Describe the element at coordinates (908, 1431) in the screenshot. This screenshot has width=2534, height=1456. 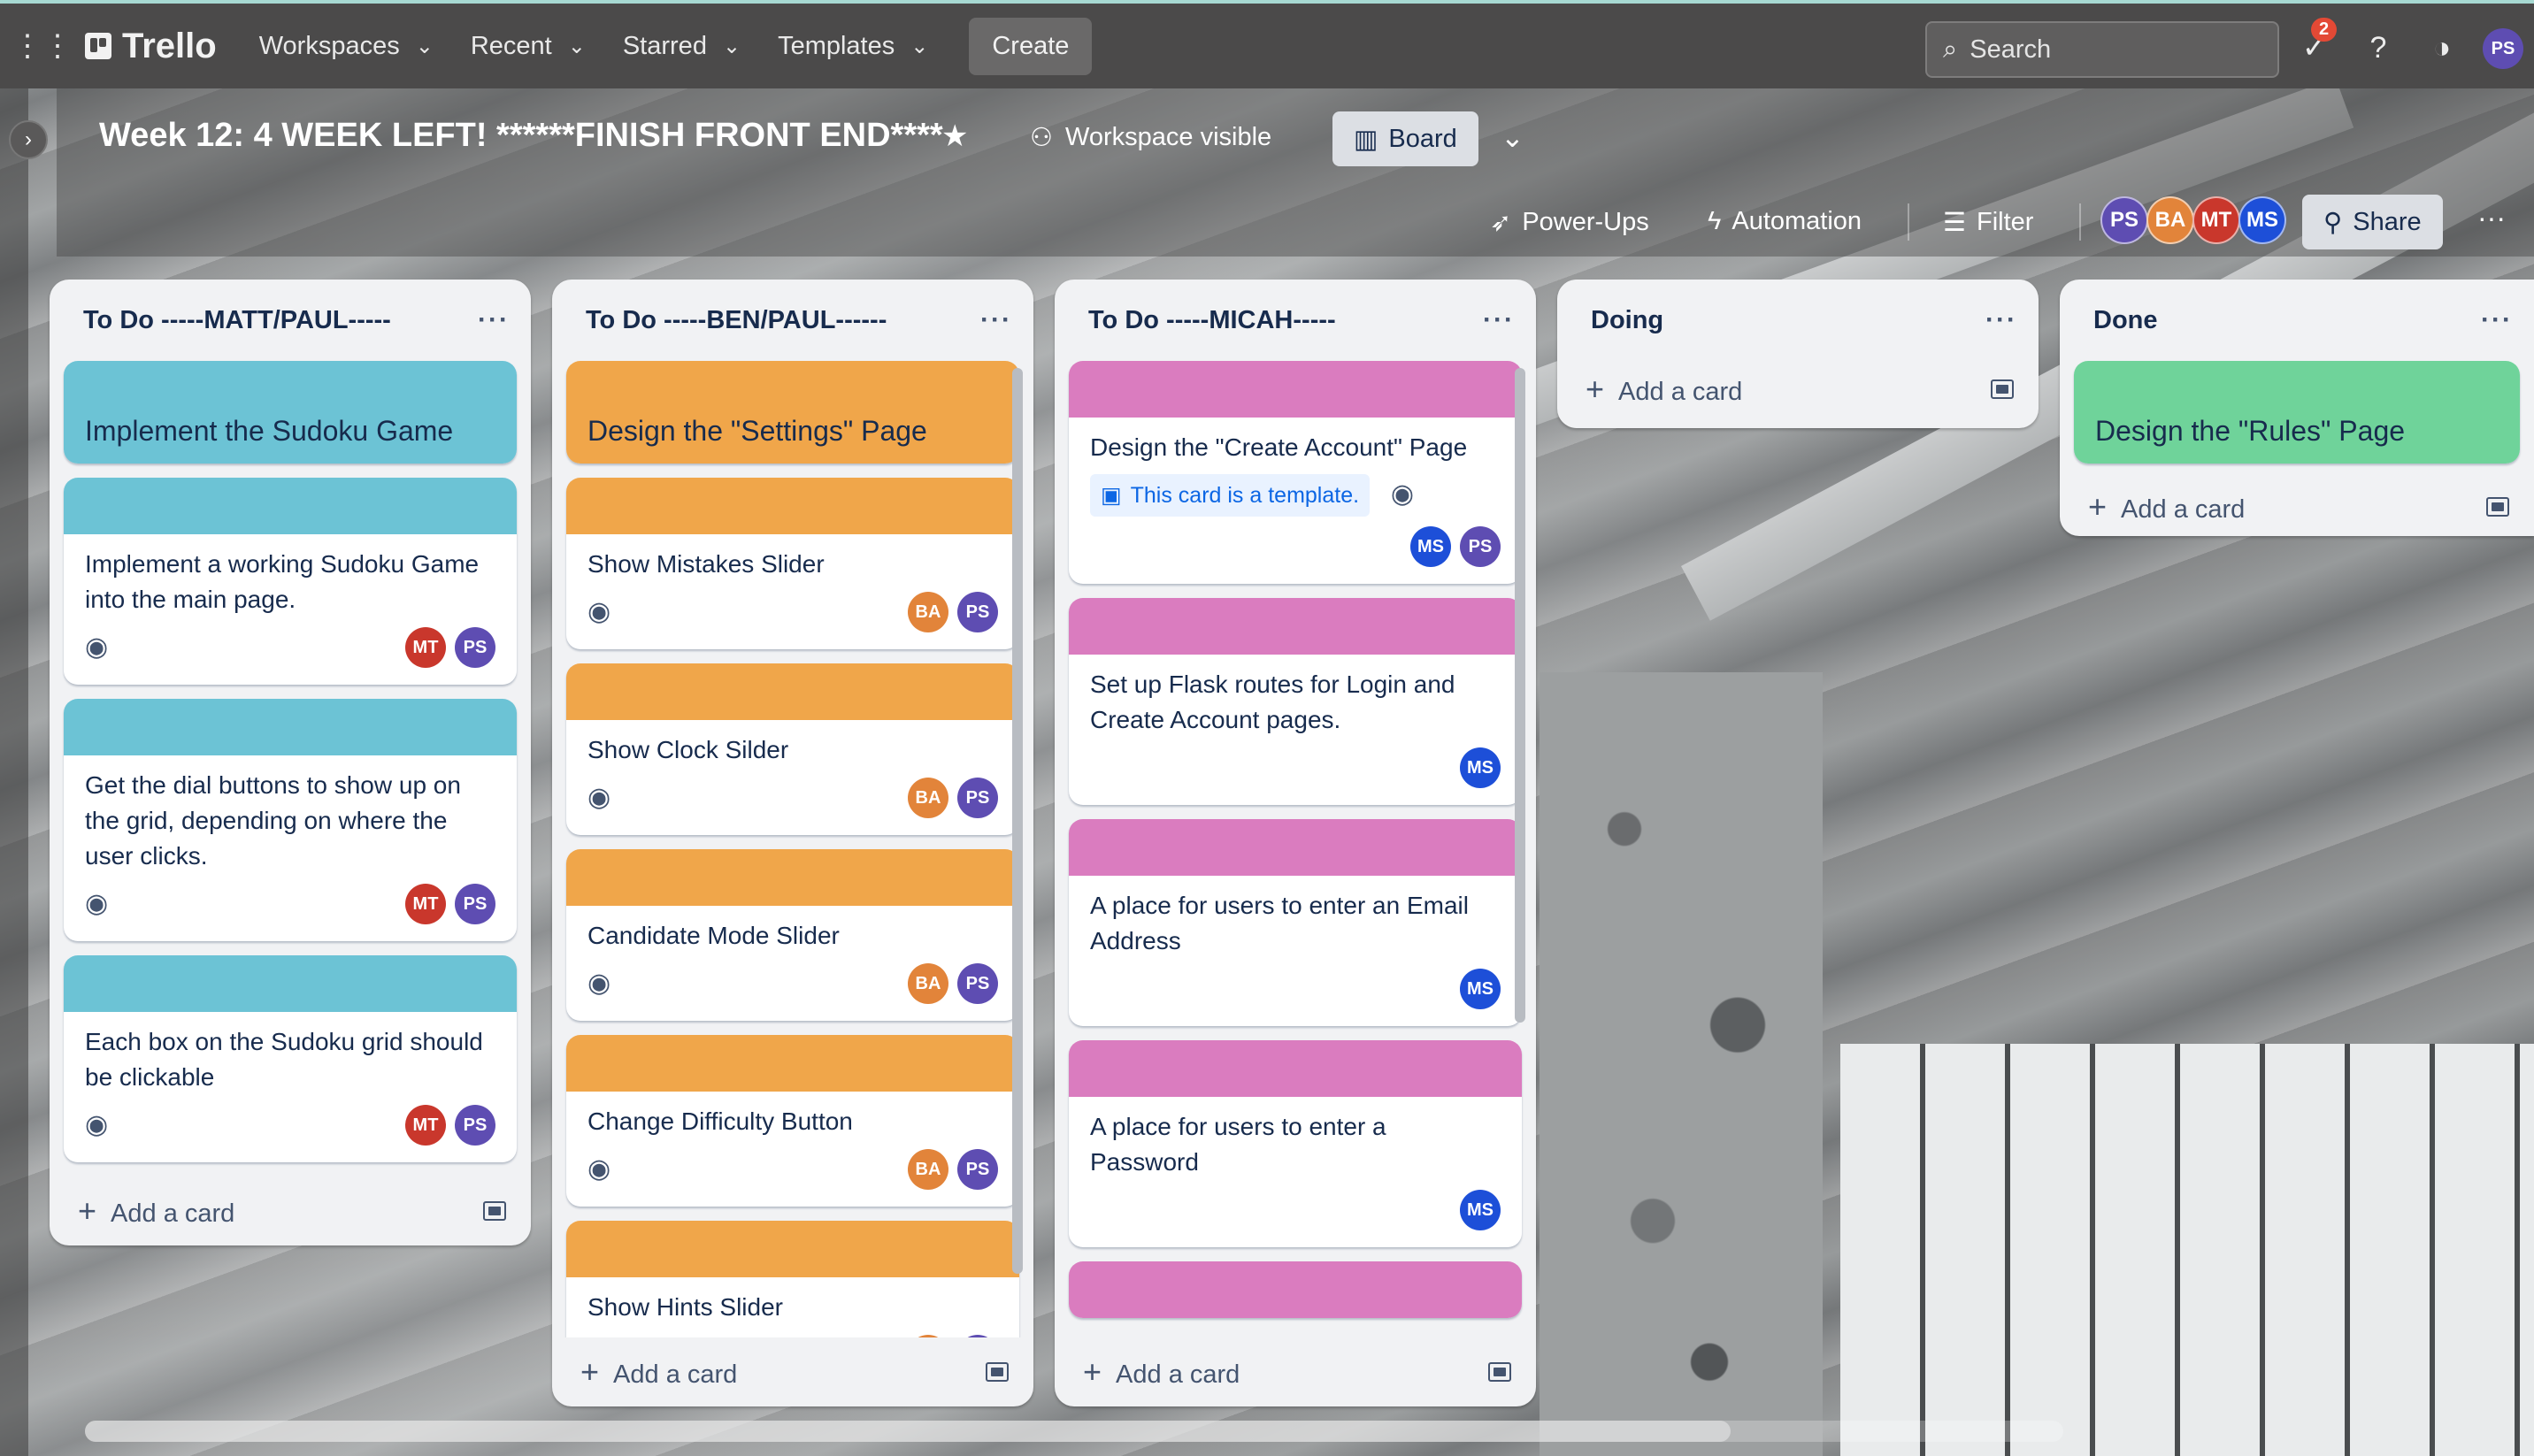
I see `scrollbar-thumb` at that location.